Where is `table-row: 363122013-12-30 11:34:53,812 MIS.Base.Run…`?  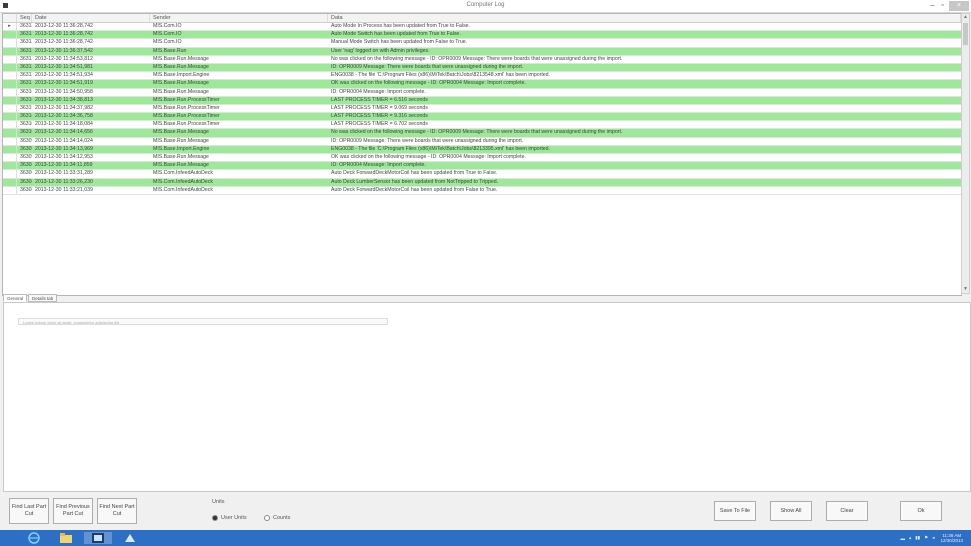
table-row: 363122013-12-30 11:34:53,812 MIS.Base.Run… is located at coordinates (482, 59).